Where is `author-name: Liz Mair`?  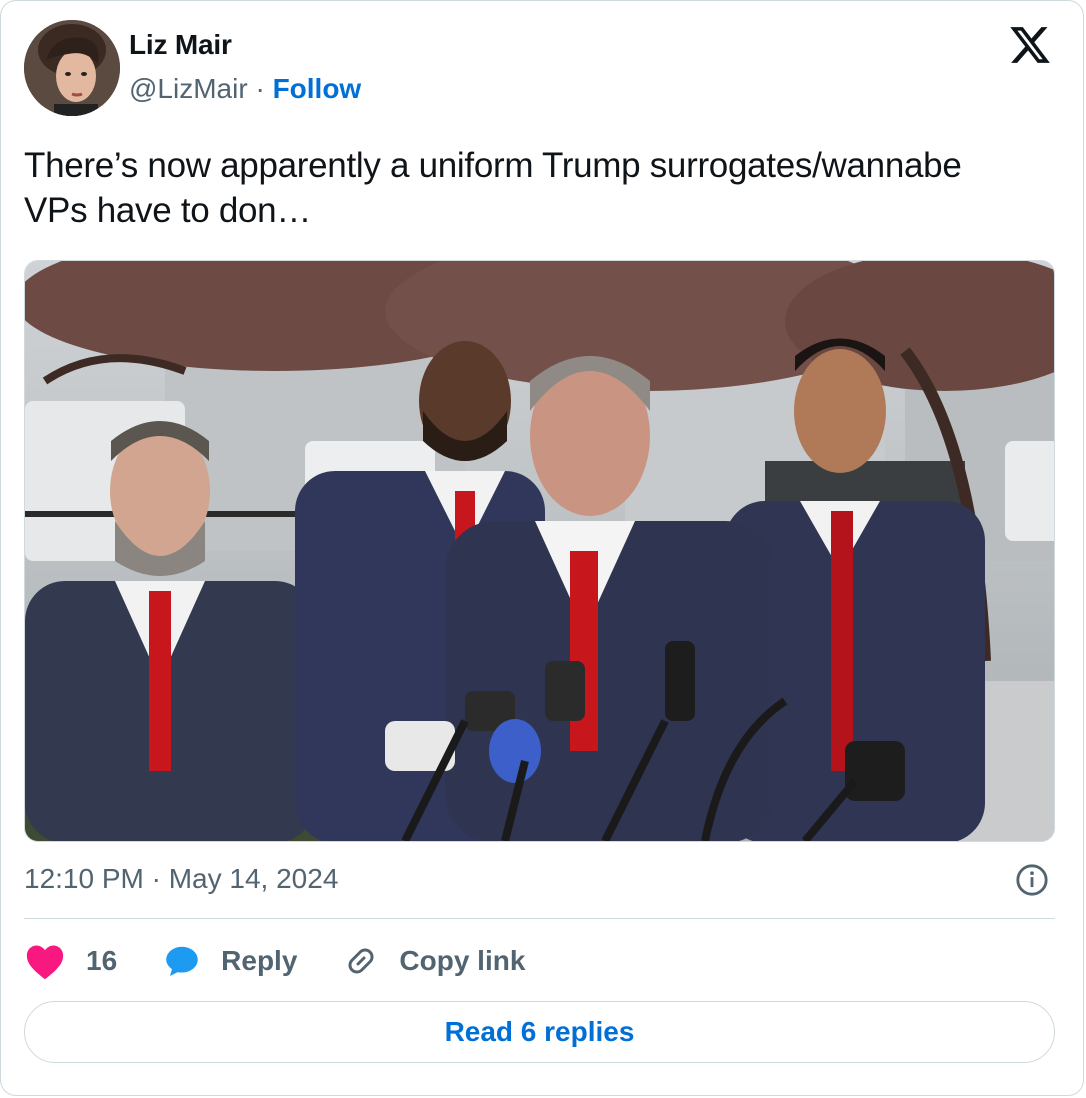
author-name: Liz Mair is located at coordinates (180, 45).